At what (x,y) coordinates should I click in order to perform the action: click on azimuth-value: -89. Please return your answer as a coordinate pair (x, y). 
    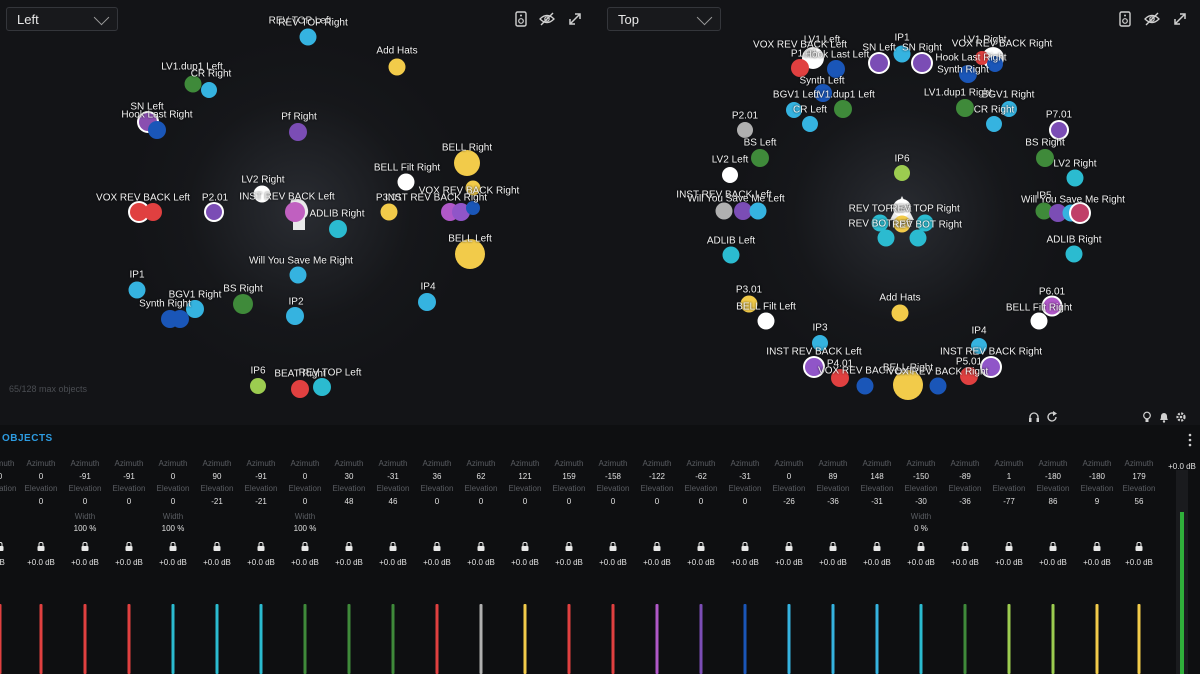
    Looking at the image, I should click on (965, 476).